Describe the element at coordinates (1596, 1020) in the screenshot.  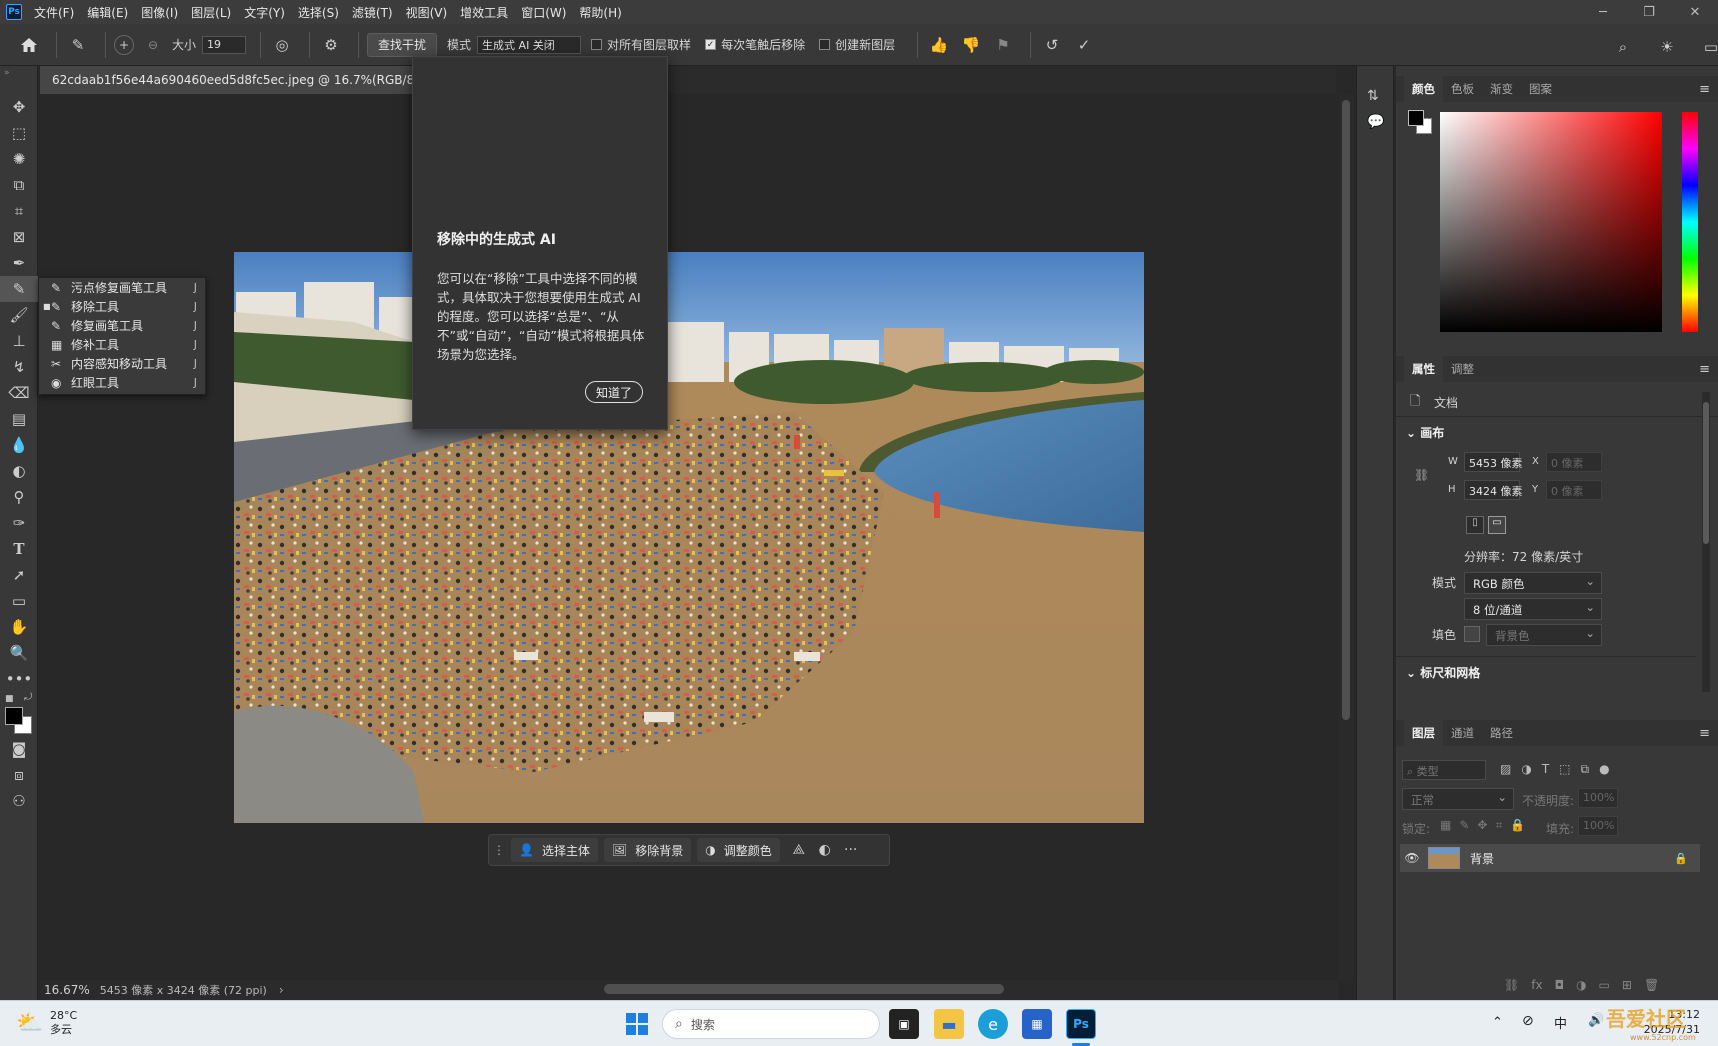
I see `speaker-icon: 🔊` at that location.